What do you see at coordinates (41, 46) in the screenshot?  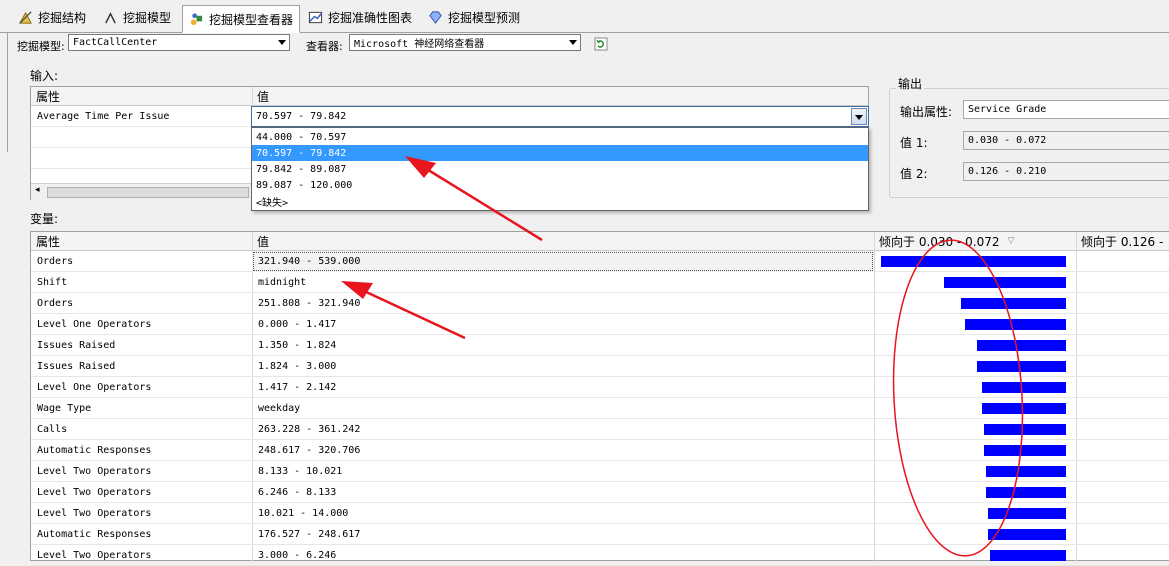 I see `model-label: 挖掘模型:` at bounding box center [41, 46].